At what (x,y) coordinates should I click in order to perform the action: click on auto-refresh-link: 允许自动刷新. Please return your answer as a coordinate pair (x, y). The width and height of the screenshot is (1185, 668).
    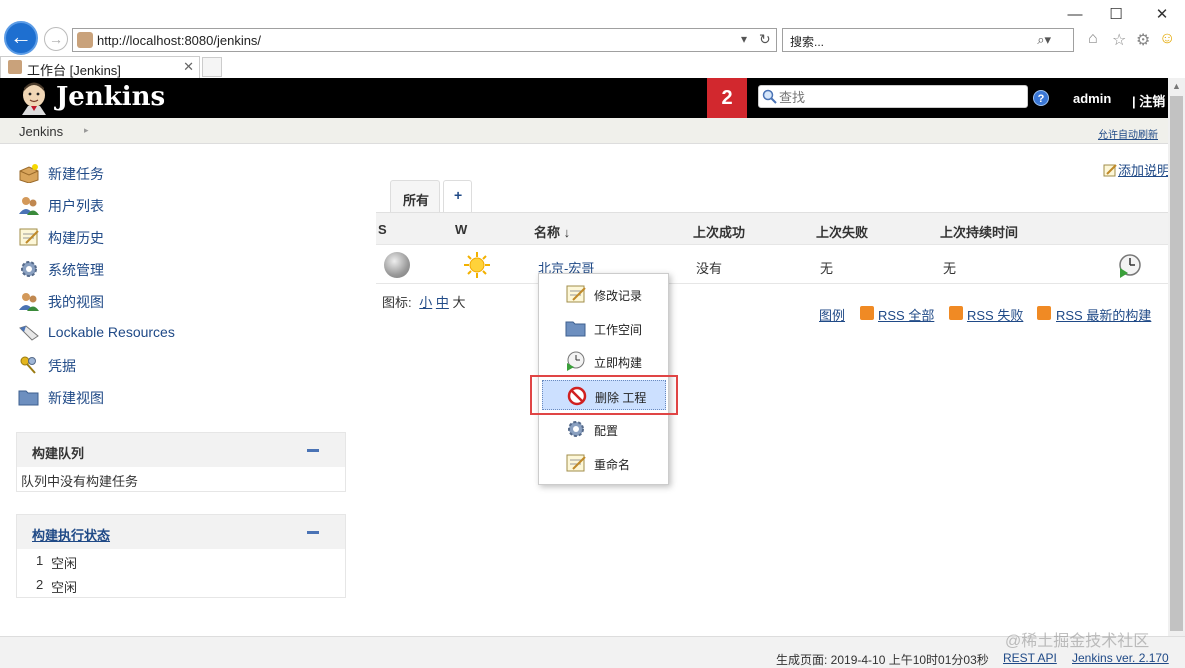
    Looking at the image, I should click on (1128, 133).